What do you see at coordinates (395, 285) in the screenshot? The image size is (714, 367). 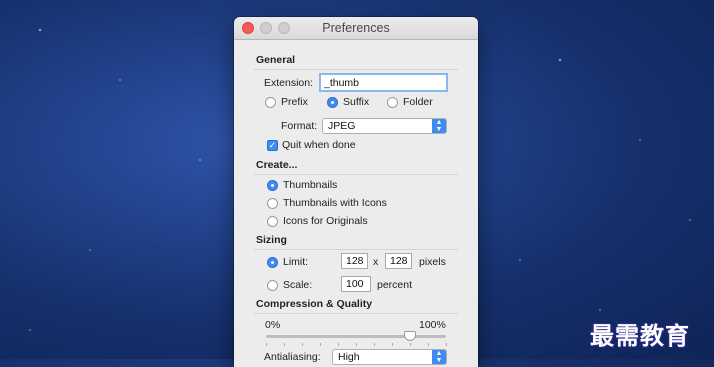 I see `percent-label: percent` at bounding box center [395, 285].